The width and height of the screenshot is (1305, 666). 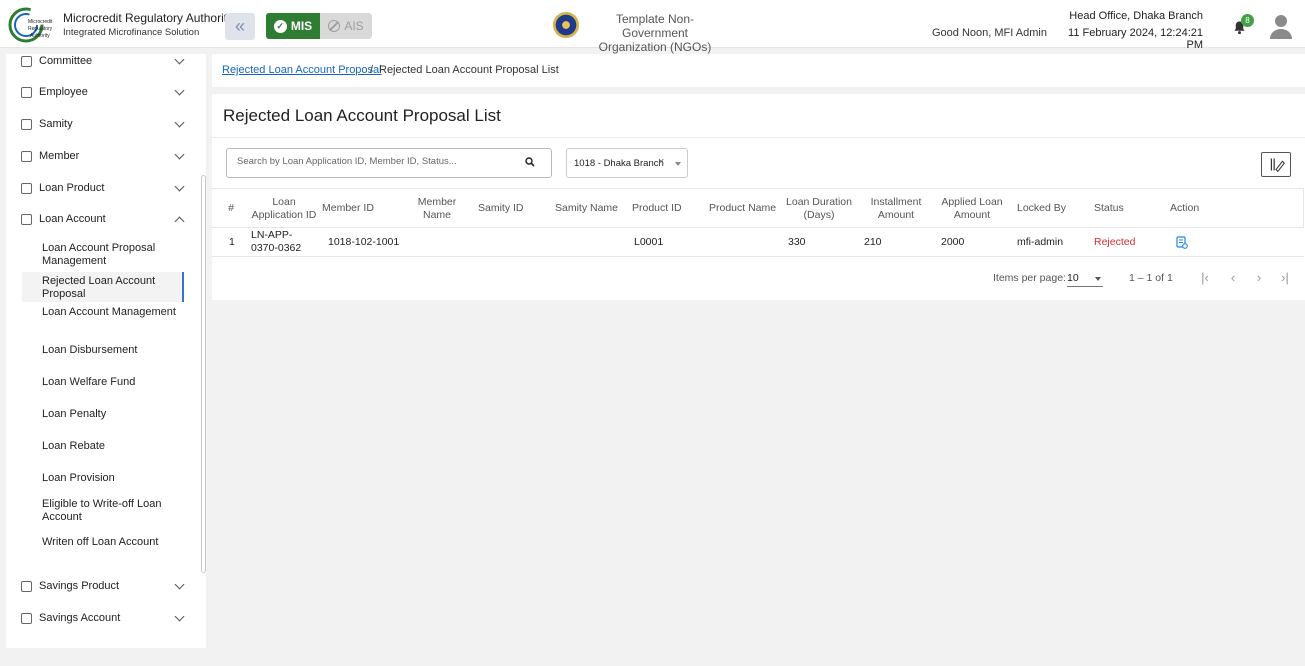 What do you see at coordinates (627, 163) in the screenshot?
I see `branch-filter-select: 1018 - Dhaka Branch ×` at bounding box center [627, 163].